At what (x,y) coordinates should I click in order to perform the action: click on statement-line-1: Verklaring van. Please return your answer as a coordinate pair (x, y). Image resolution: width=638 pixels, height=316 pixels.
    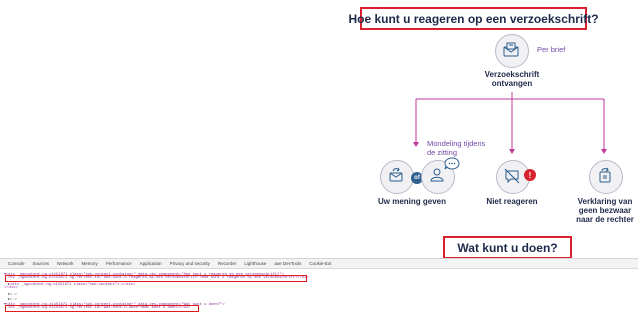
    Looking at the image, I should click on (605, 201).